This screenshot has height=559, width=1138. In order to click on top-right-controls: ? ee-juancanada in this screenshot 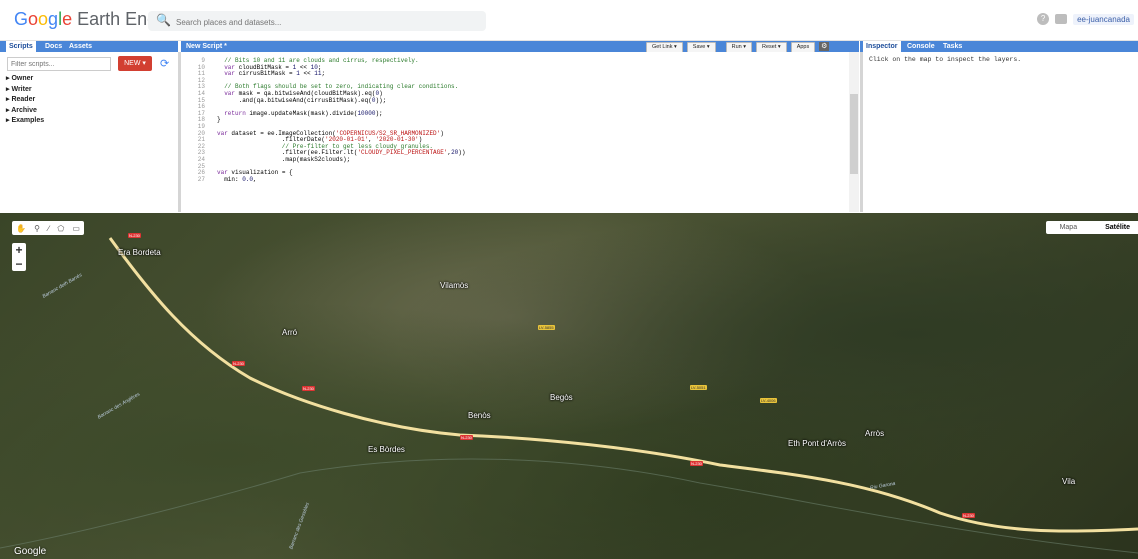, I will do `click(1085, 19)`.